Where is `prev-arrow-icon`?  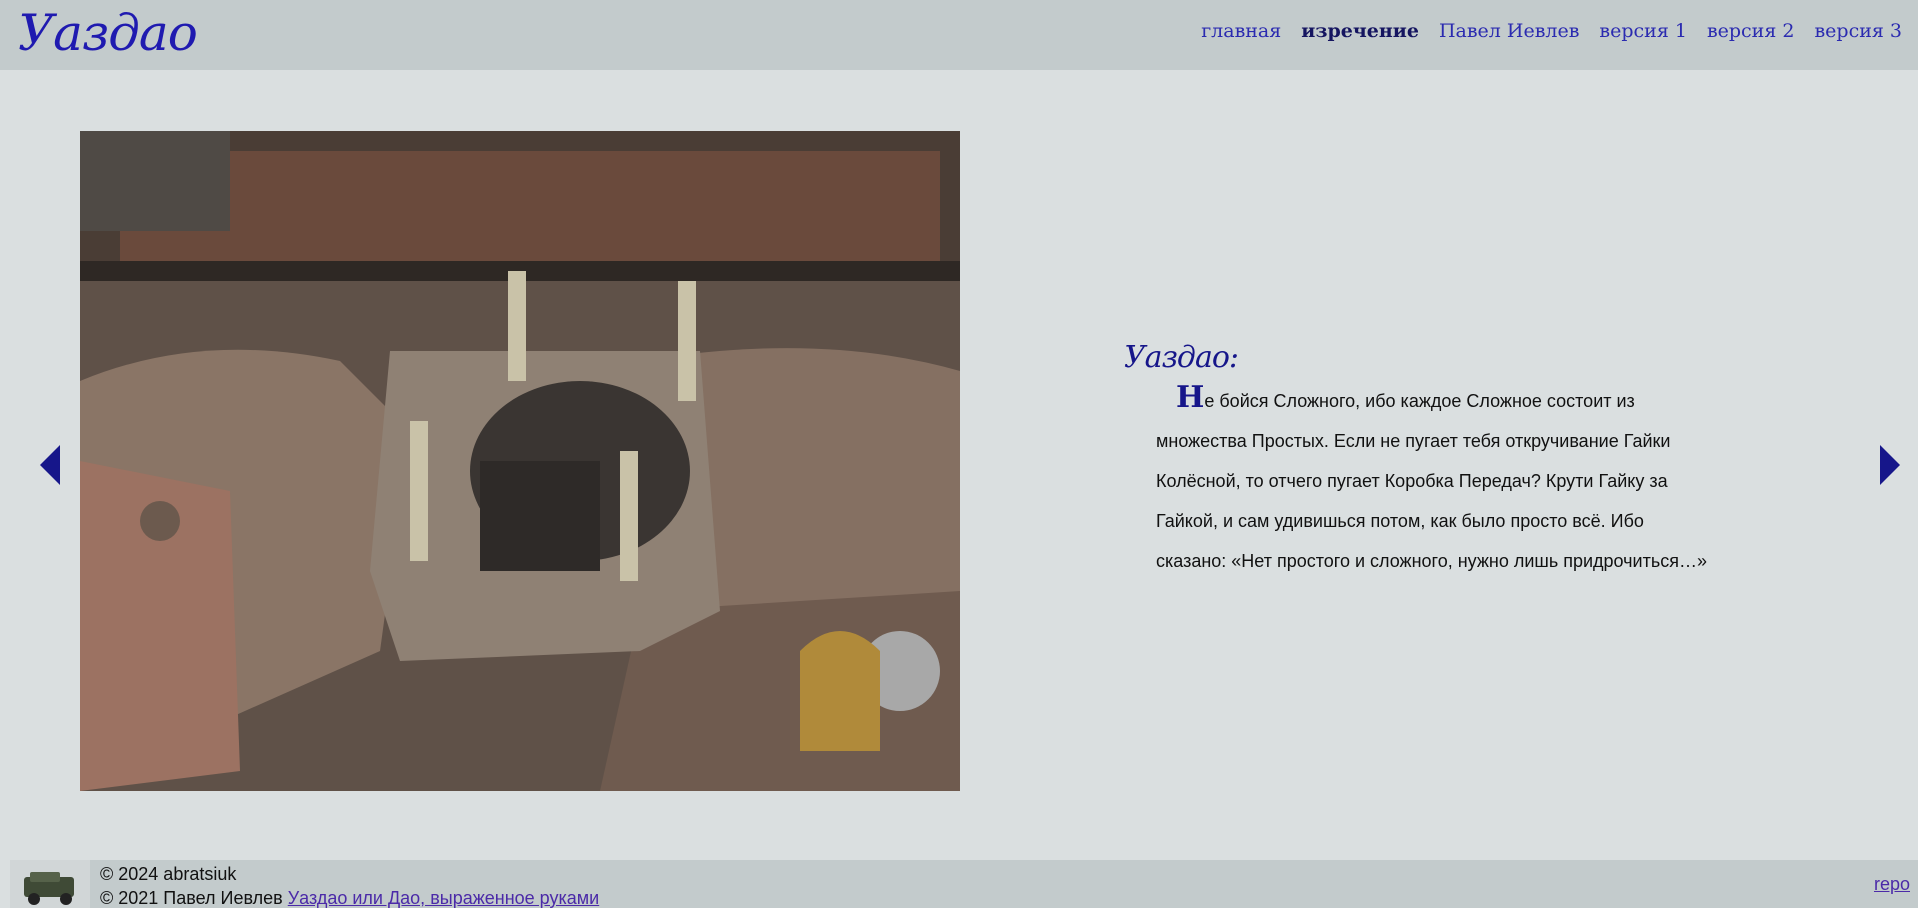 prev-arrow-icon is located at coordinates (50, 465).